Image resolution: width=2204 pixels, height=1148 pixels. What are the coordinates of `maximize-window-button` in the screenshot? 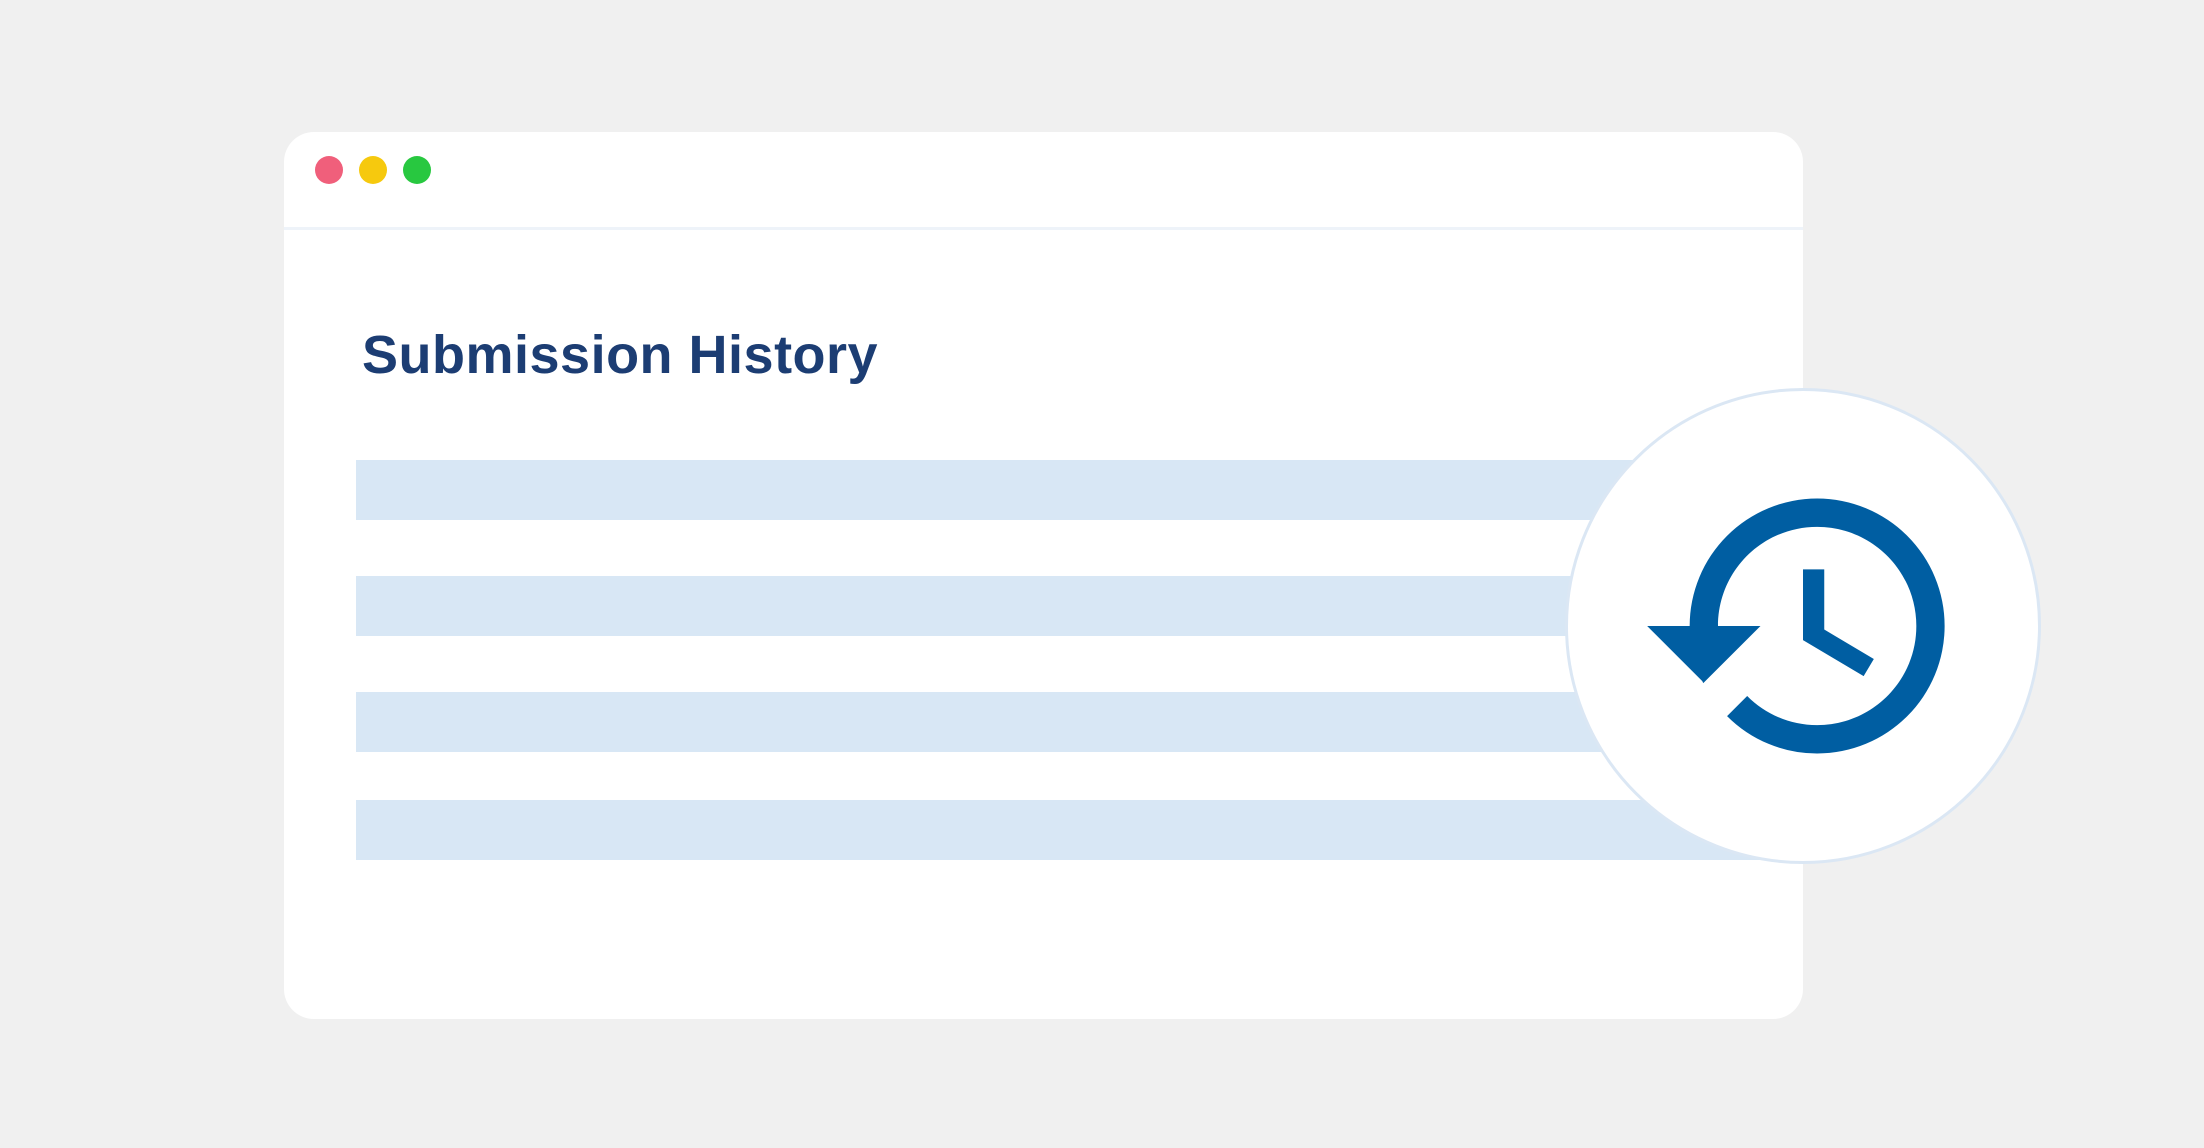 It's located at (417, 170).